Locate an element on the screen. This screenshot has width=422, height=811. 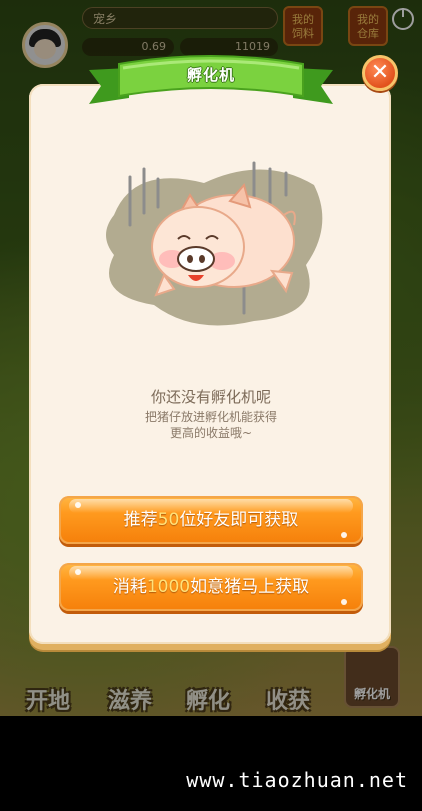
footer-bar: www.tiaozhuan.net is located at coordinates (211, 763).